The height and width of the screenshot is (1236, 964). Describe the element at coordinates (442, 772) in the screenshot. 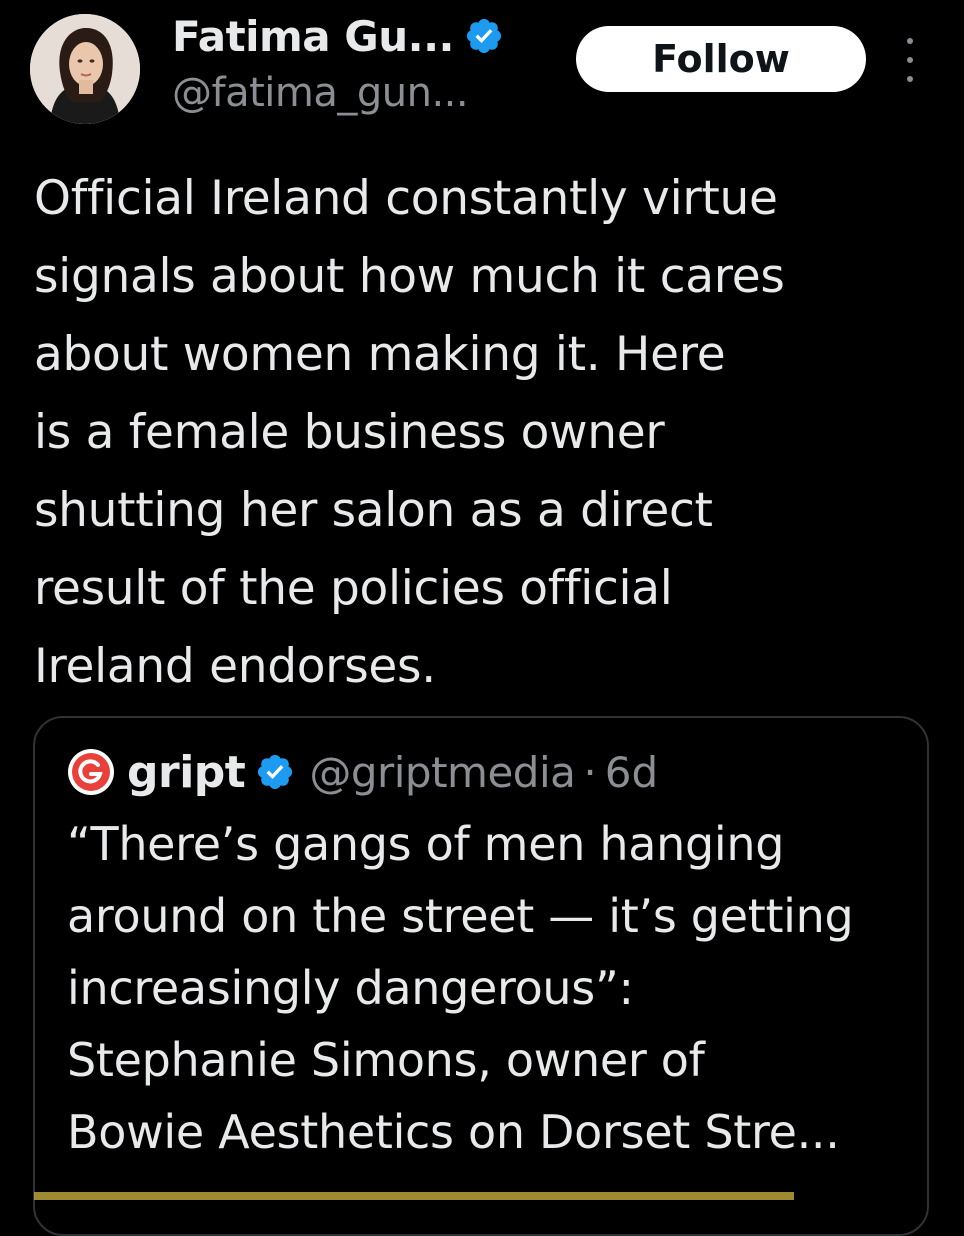

I see `quoted-author-handle: @griptmedia` at that location.